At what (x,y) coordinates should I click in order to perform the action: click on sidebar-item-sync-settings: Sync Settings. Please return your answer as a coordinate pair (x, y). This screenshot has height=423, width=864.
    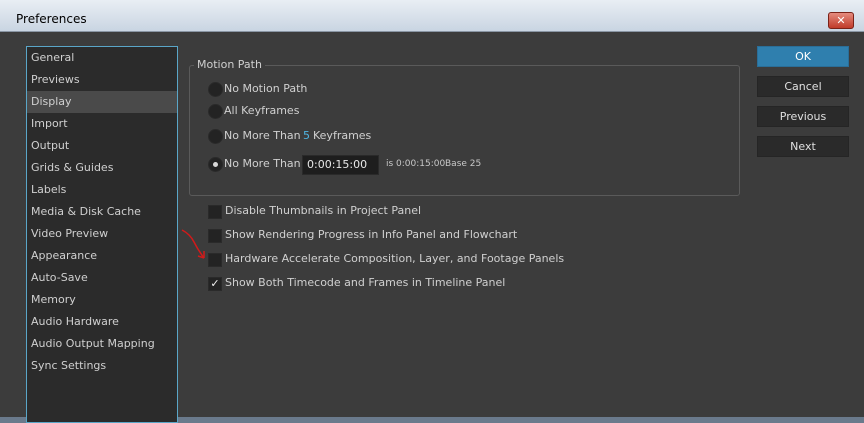
    Looking at the image, I should click on (102, 366).